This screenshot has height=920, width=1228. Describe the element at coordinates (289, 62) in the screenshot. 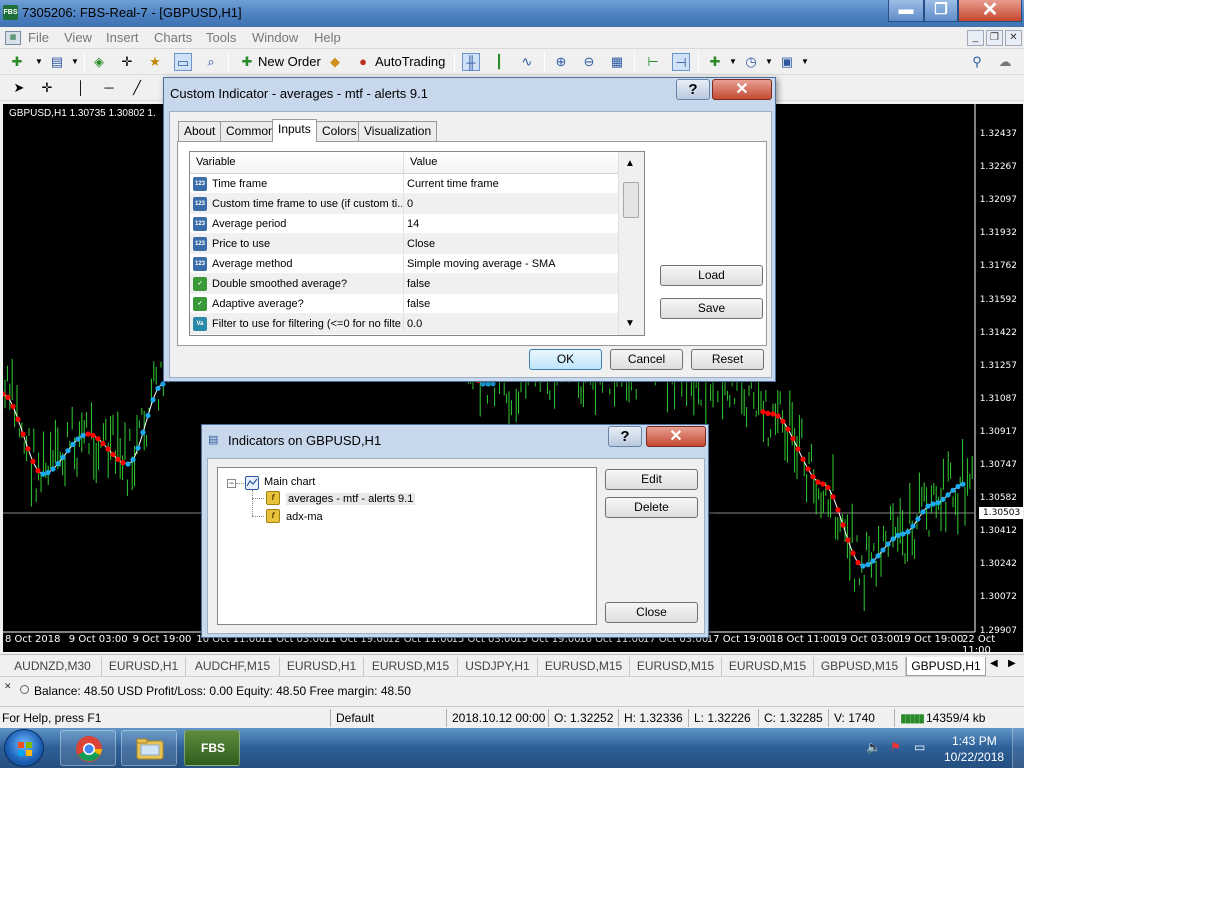

I see `new-order-button: New Order` at that location.